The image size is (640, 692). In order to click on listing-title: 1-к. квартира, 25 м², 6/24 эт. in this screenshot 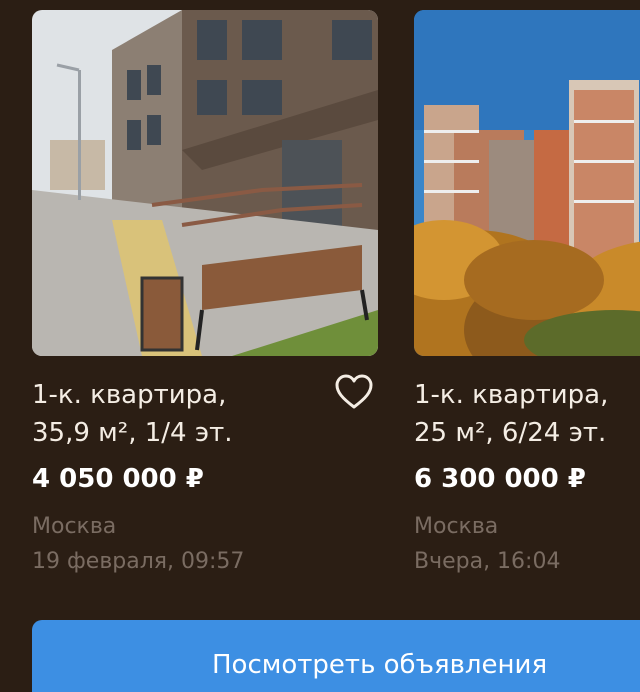, I will do `click(527, 414)`.